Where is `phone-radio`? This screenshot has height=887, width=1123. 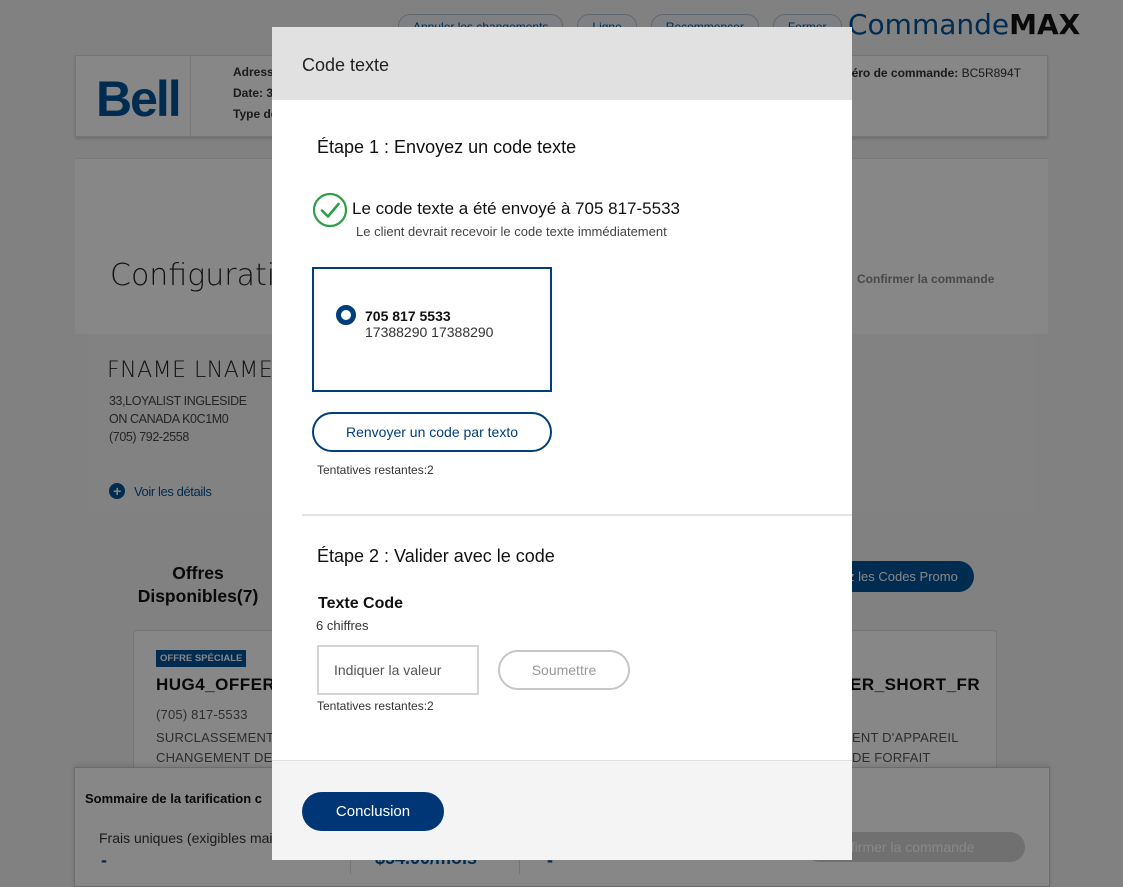 phone-radio is located at coordinates (346, 315).